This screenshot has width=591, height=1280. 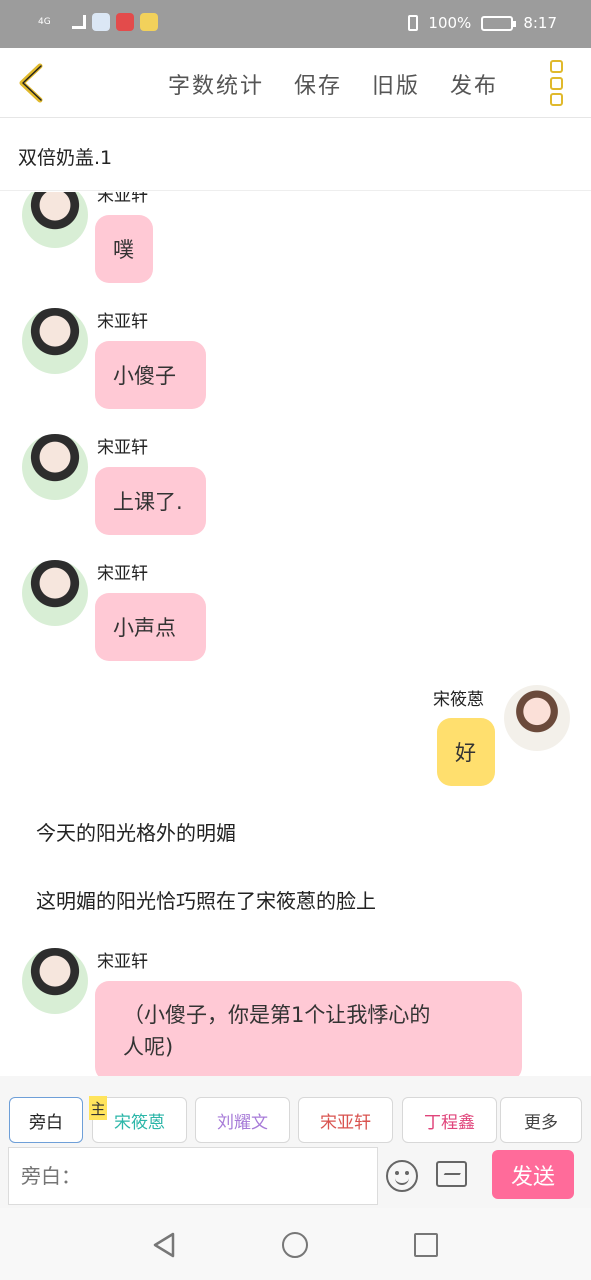 What do you see at coordinates (450, 23) in the screenshot?
I see `battery-percent: 100%` at bounding box center [450, 23].